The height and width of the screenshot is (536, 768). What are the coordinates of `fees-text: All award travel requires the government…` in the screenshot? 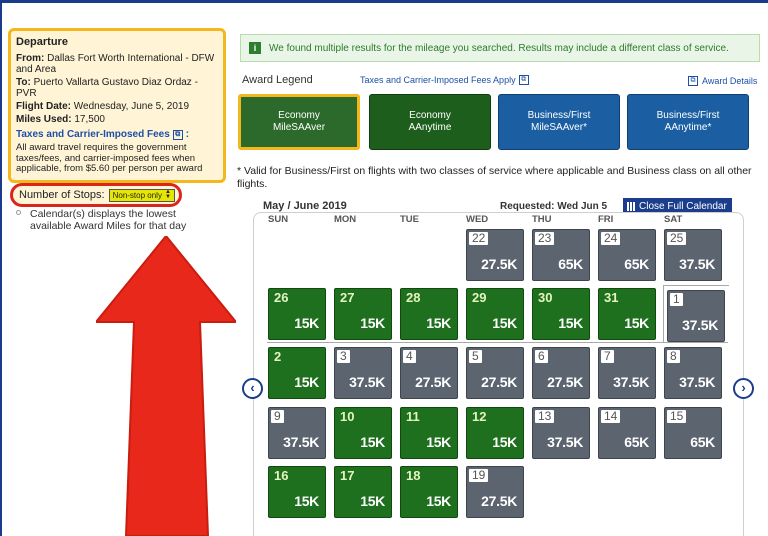 It's located at (109, 158).